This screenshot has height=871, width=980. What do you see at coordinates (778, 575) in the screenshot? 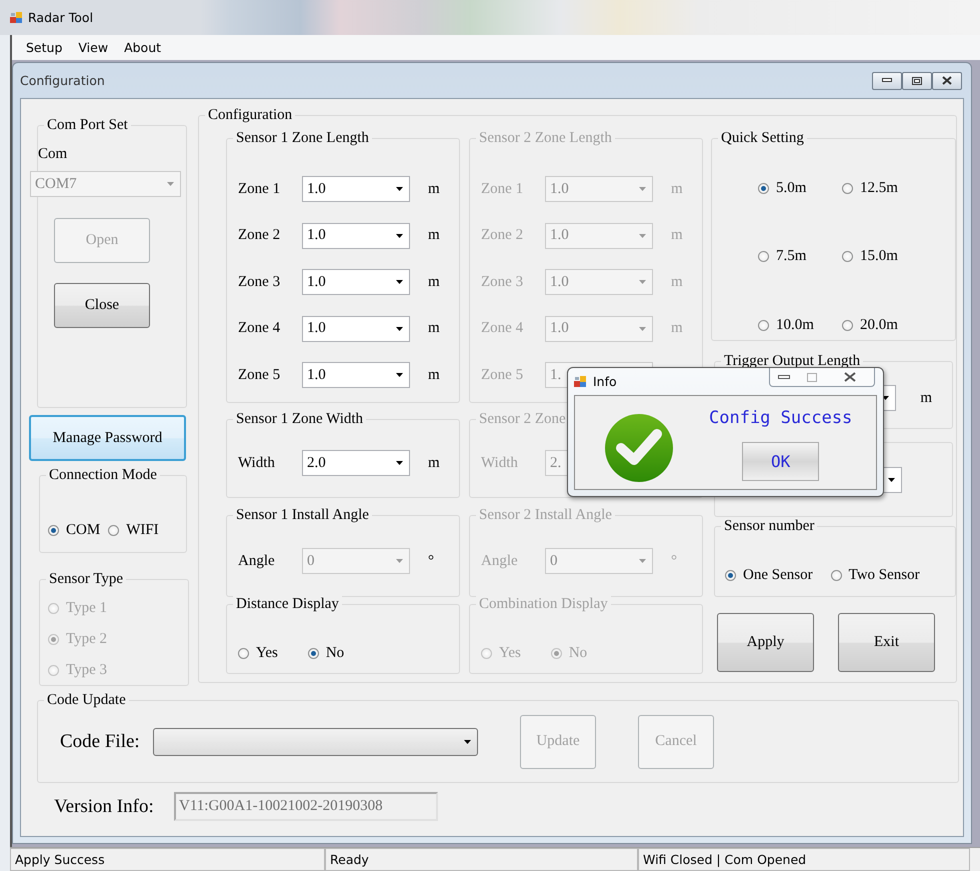
I see `radio-label: One Sensor` at bounding box center [778, 575].